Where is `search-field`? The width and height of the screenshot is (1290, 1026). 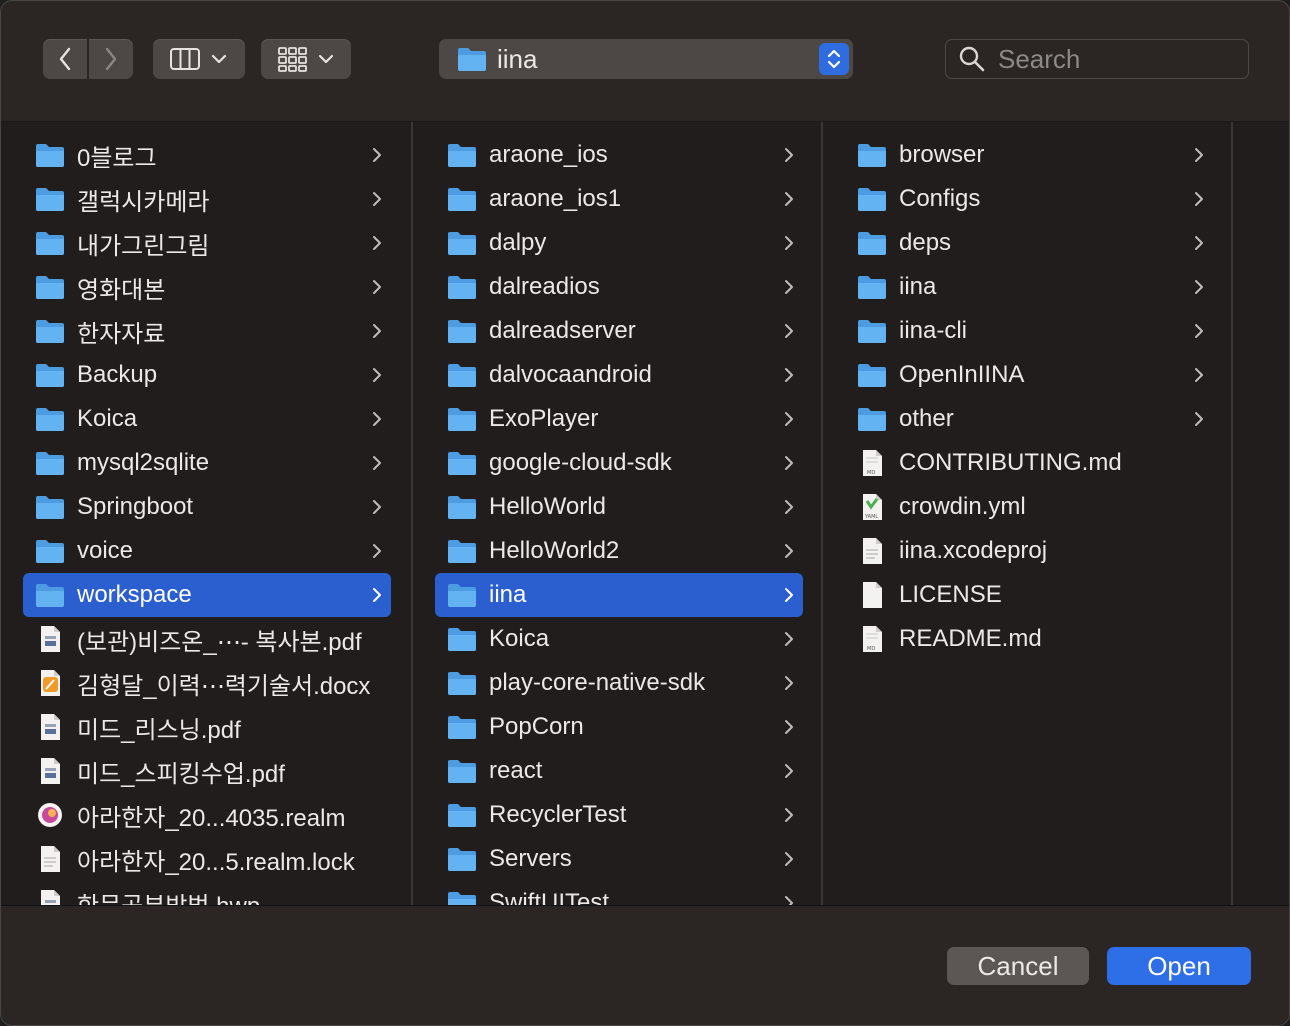 search-field is located at coordinates (1097, 59).